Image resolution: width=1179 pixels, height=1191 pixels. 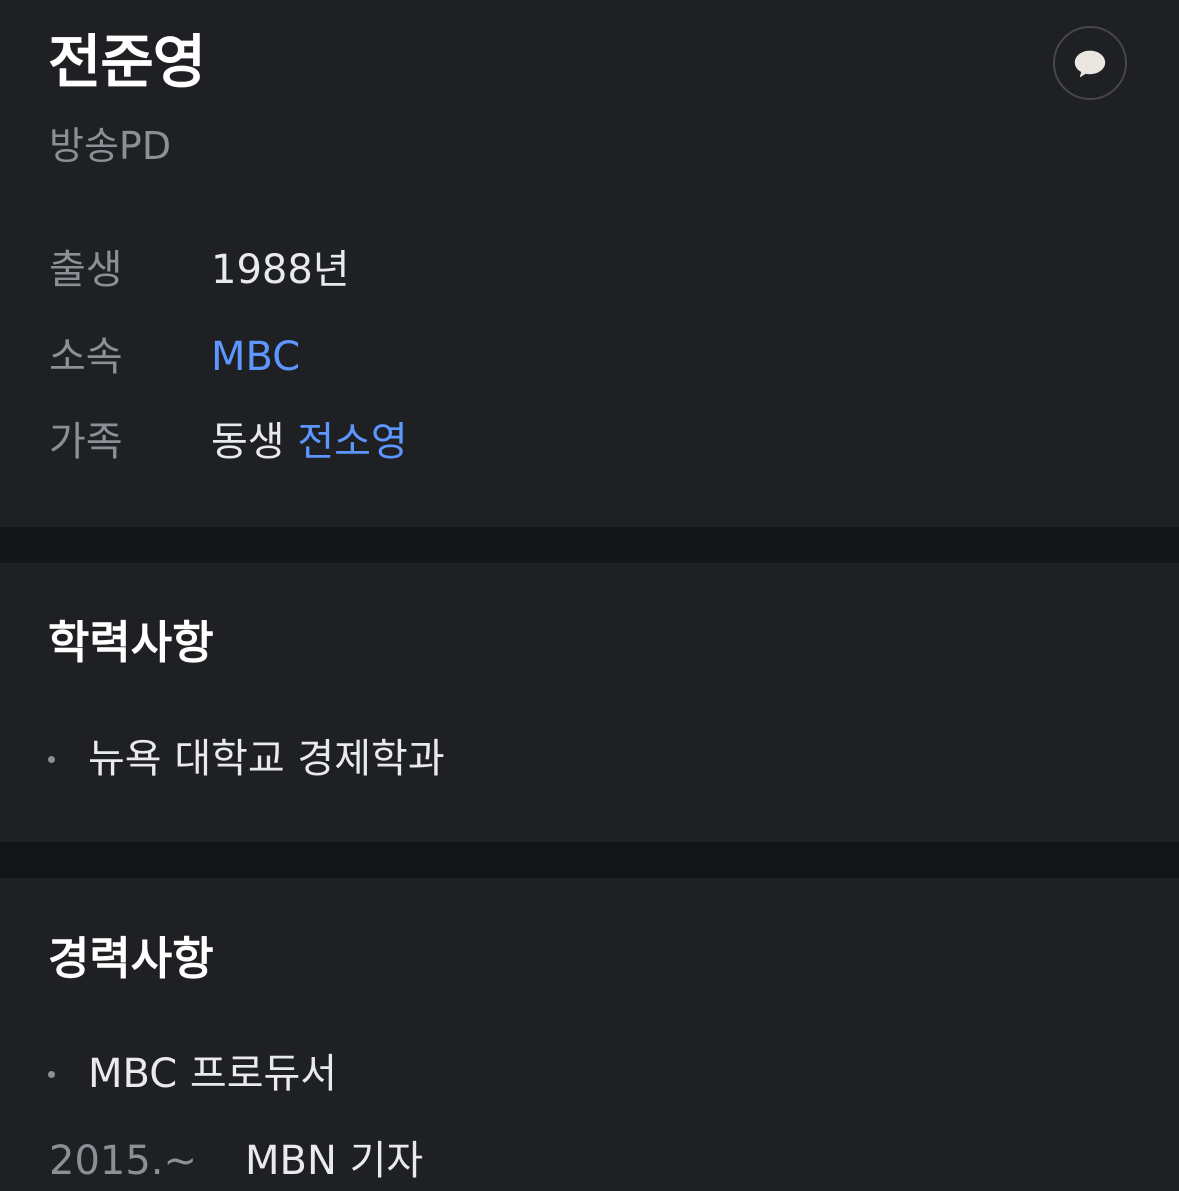 What do you see at coordinates (352, 442) in the screenshot?
I see `family-member-link: 전소영` at bounding box center [352, 442].